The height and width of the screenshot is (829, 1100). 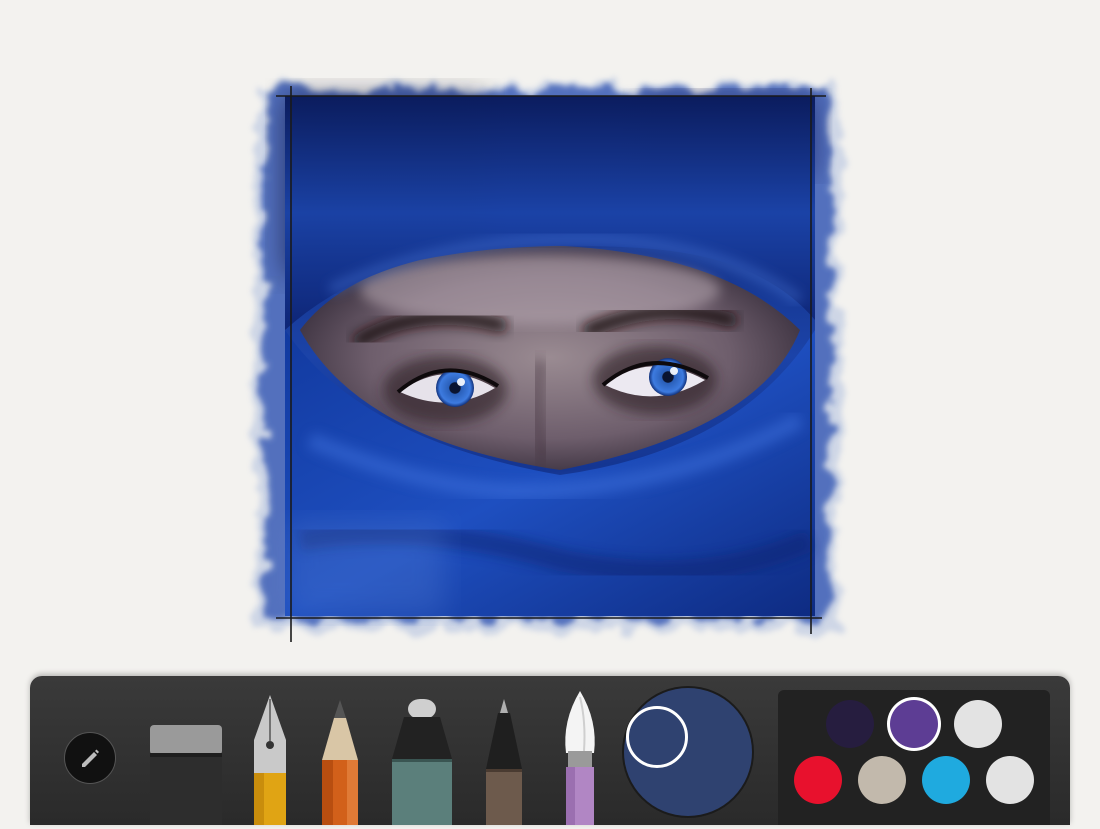 I want to click on color-palette, so click(x=914, y=757).